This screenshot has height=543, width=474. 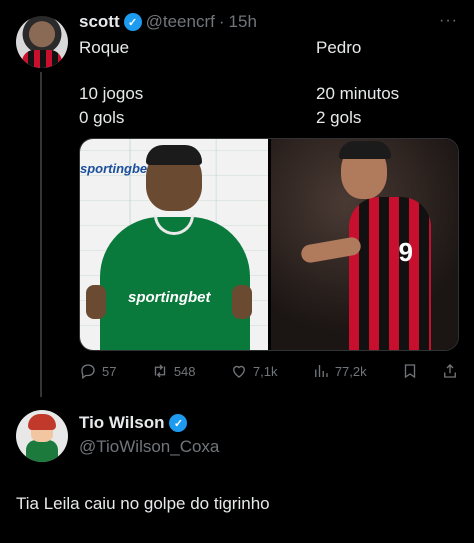 What do you see at coordinates (184, 371) in the screenshot?
I see `retweet-count: 548` at bounding box center [184, 371].